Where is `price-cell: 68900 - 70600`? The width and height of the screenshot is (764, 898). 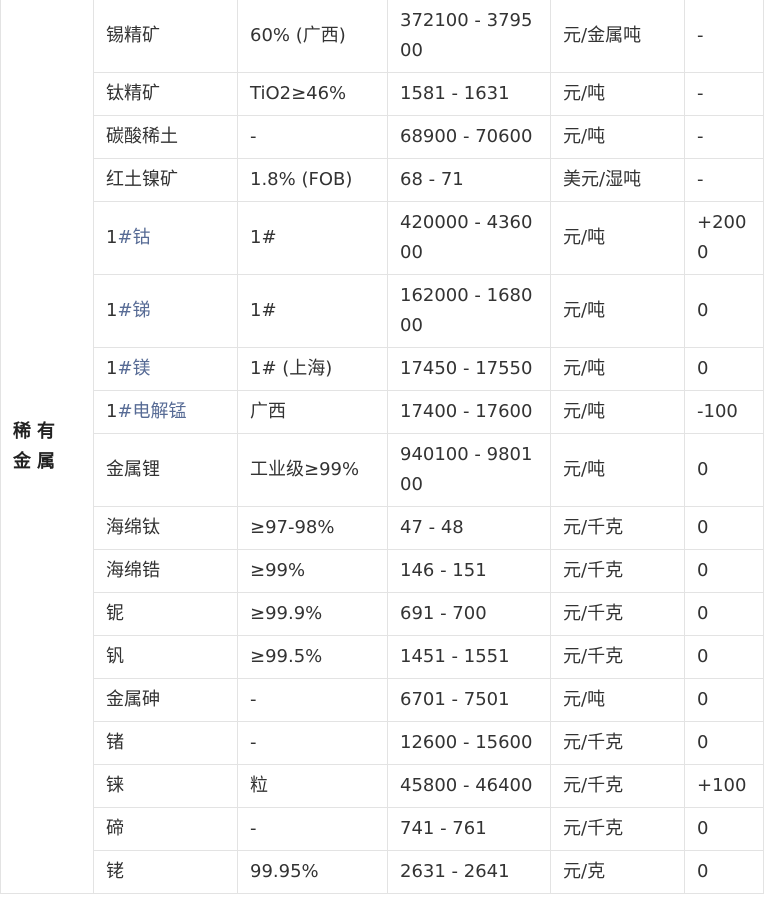
price-cell: 68900 - 70600 is located at coordinates (469, 137).